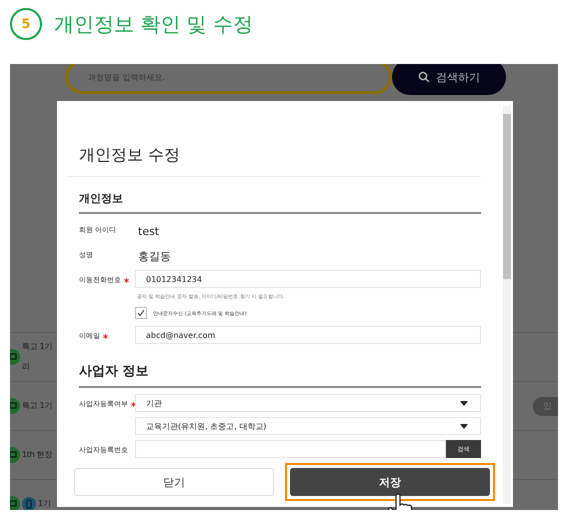  I want to click on input-field: 01012341234, so click(308, 279).